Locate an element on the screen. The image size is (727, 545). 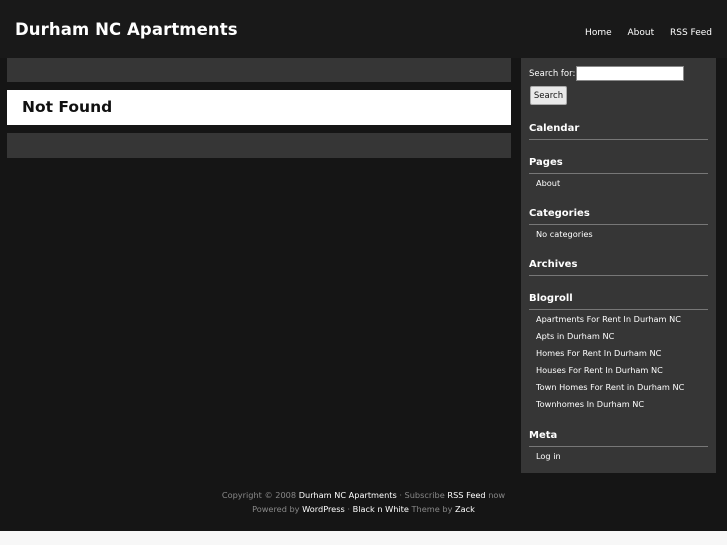
footer-copyright: Copyright © 2008 is located at coordinates (259, 495).